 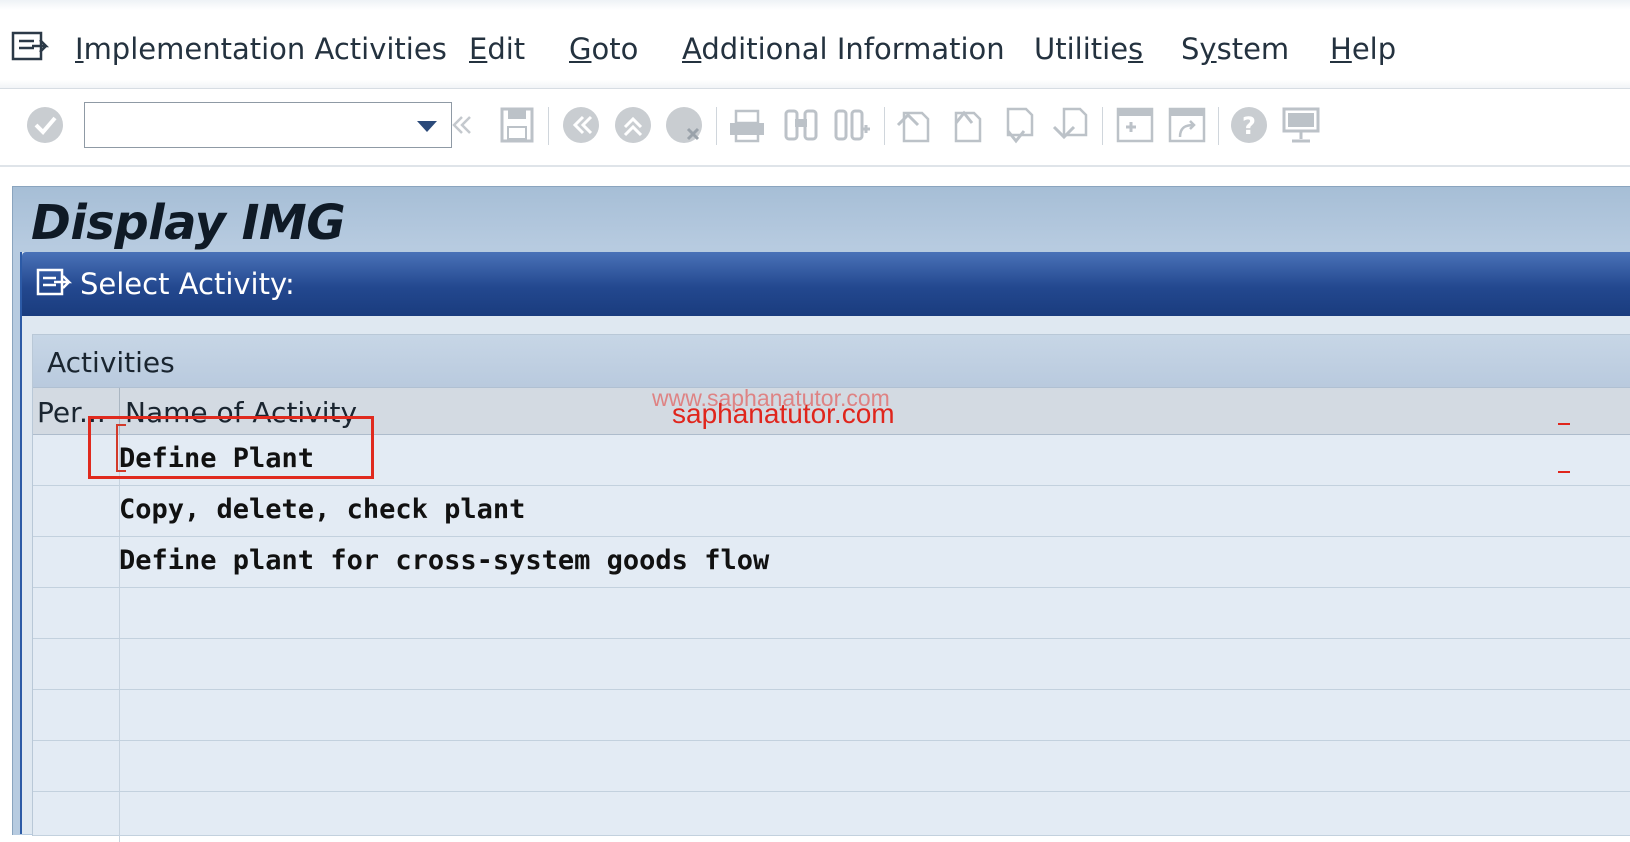 I want to click on previous-page-icon, so click(x=967, y=125).